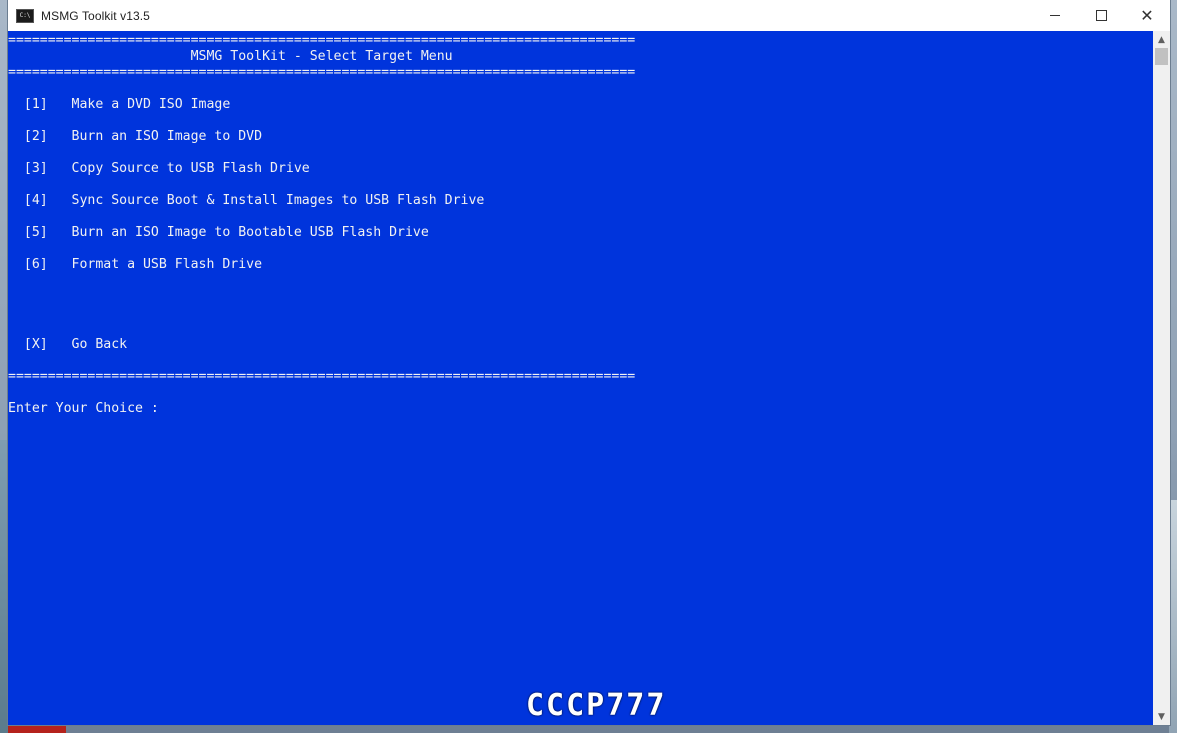  Describe the element at coordinates (596, 705) in the screenshot. I see `watermark-text: CCCP777` at that location.